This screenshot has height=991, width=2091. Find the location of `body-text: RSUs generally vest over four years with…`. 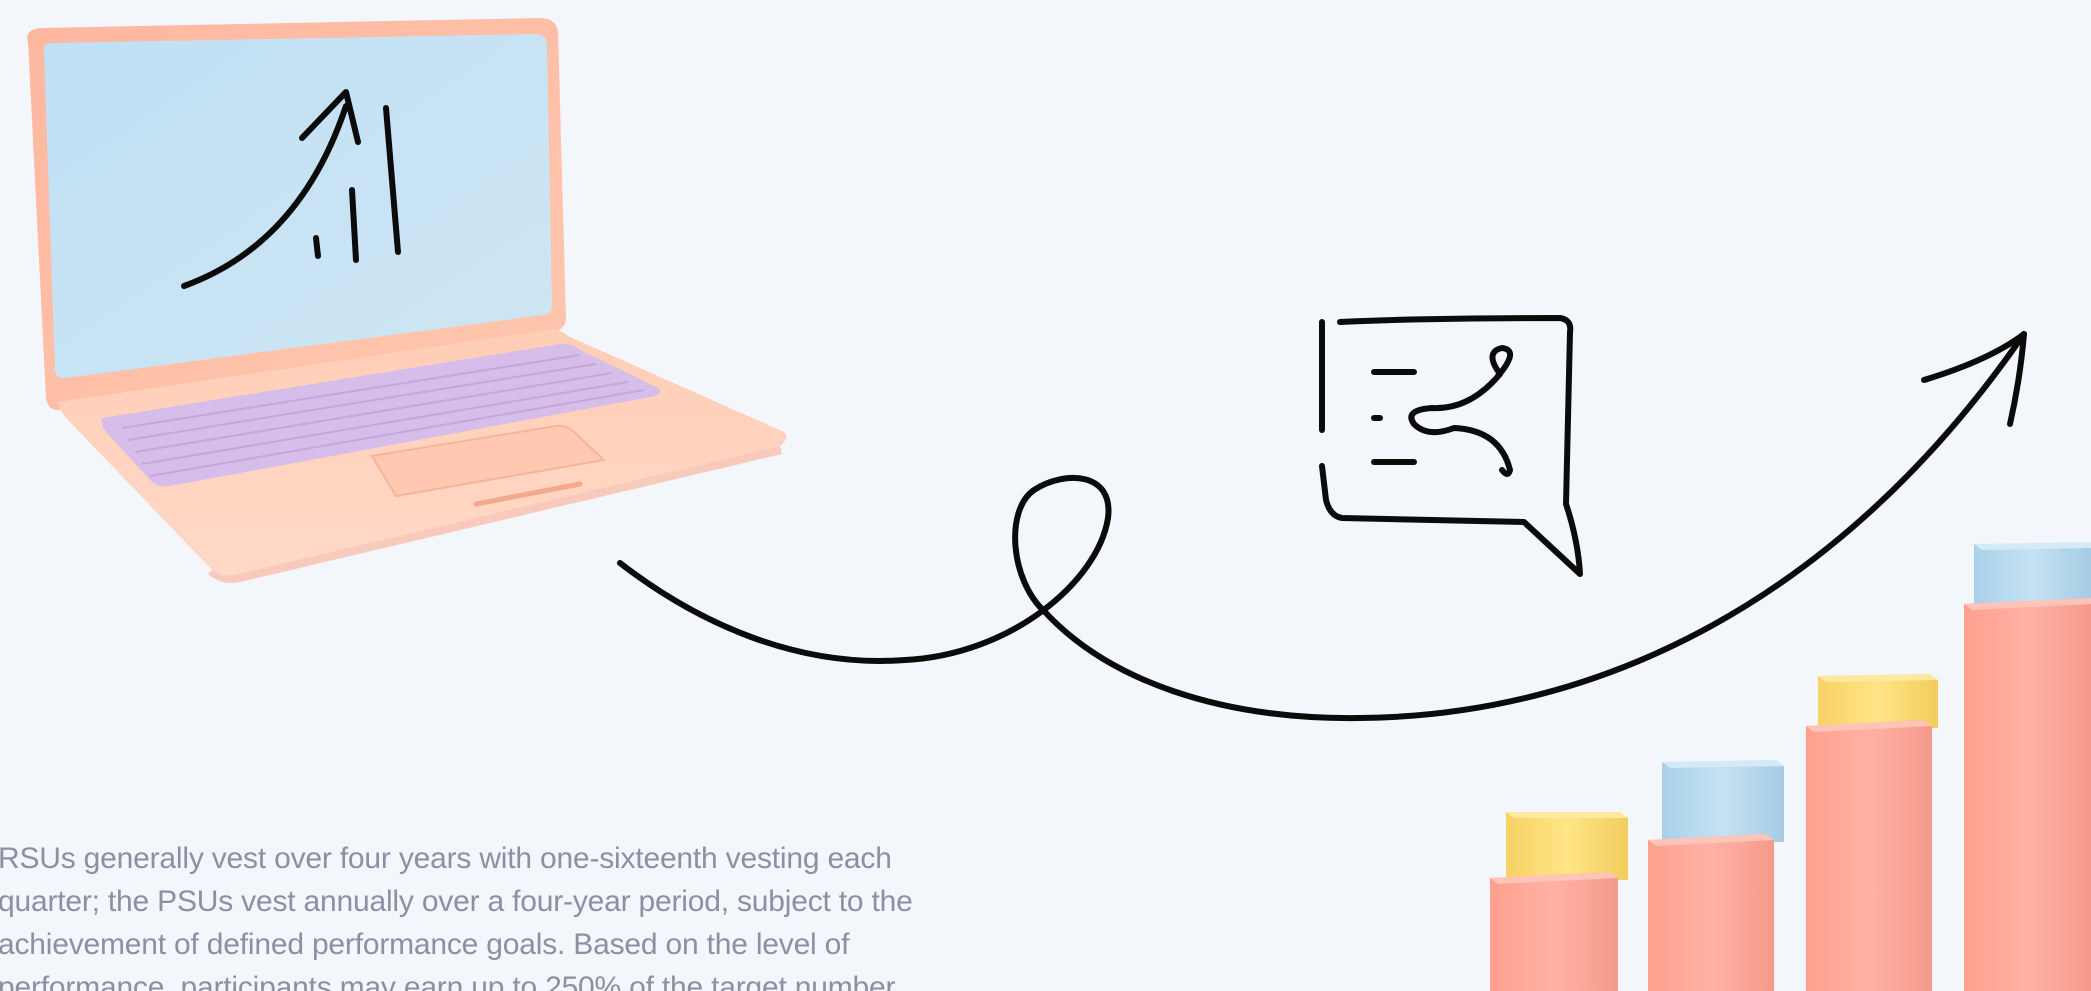

body-text: RSUs generally vest over four years with… is located at coordinates (456, 916).